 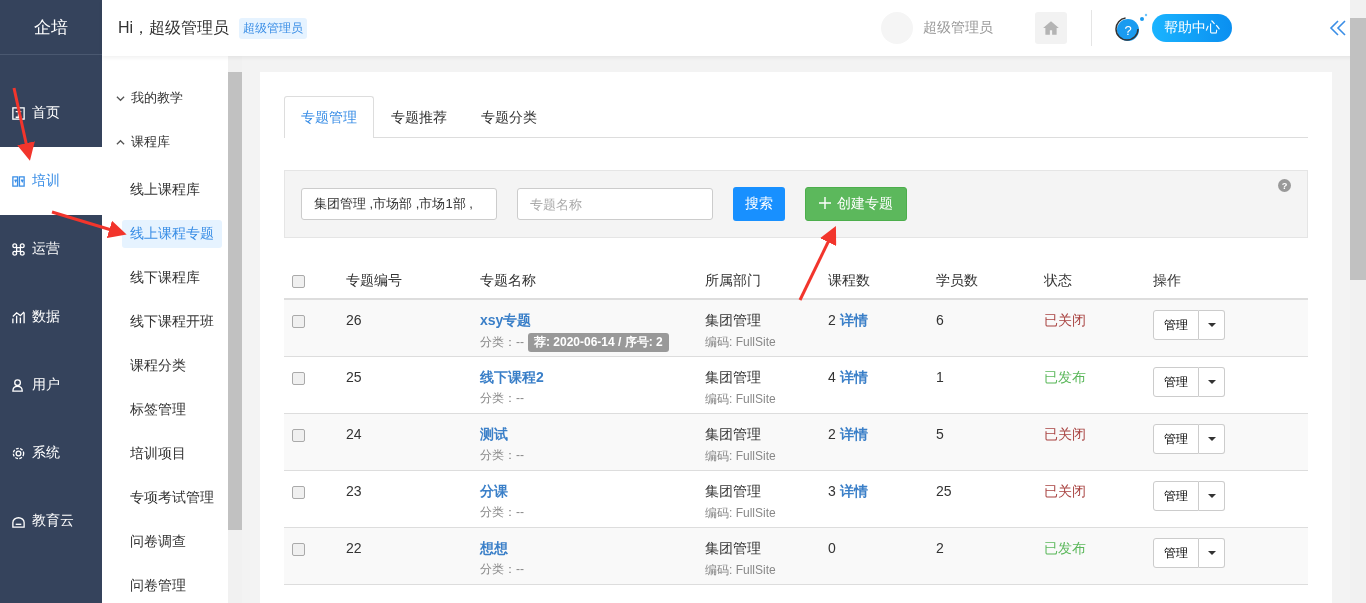 I want to click on tab: 专题分类, so click(x=509, y=117).